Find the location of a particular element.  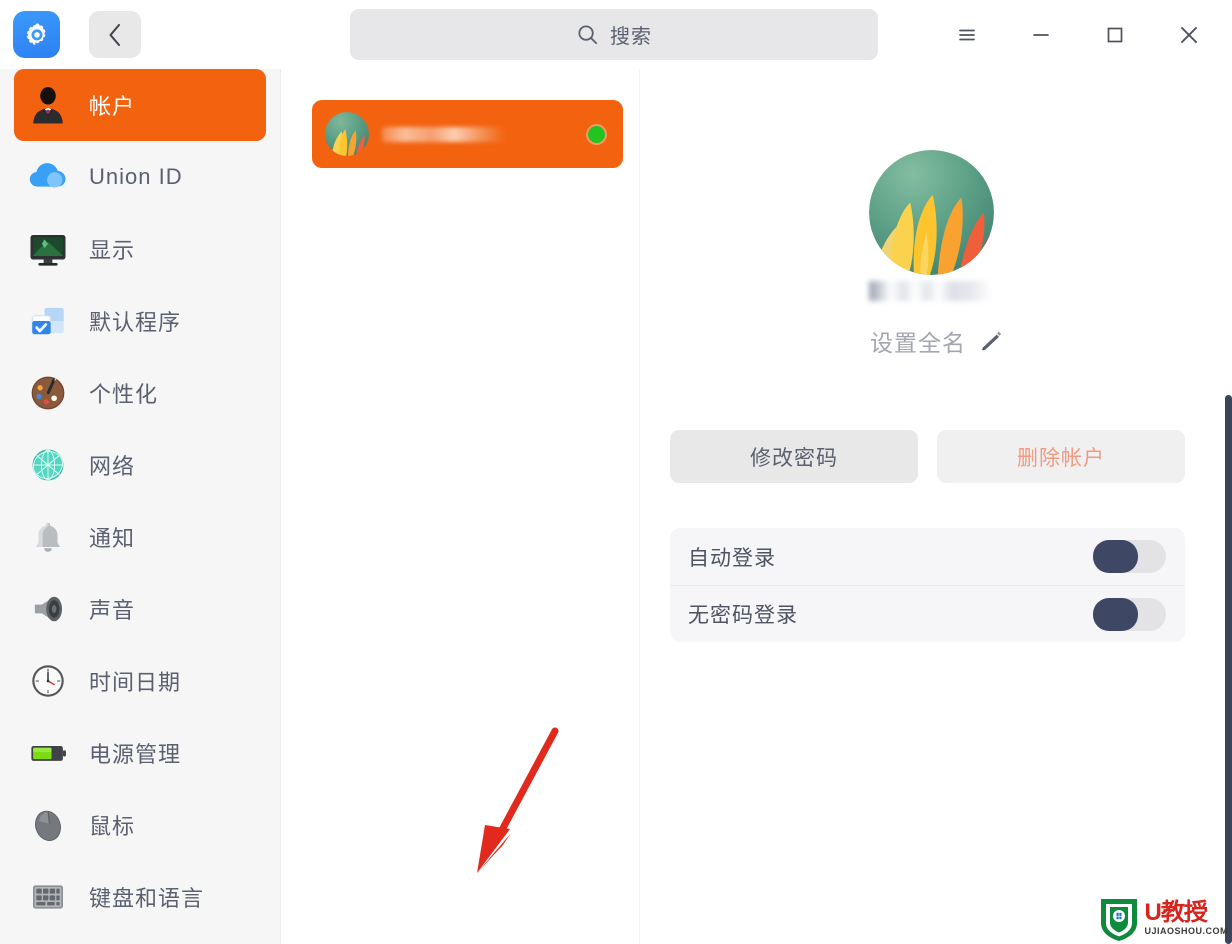

auto-login-label: 自动登录 is located at coordinates (732, 558).